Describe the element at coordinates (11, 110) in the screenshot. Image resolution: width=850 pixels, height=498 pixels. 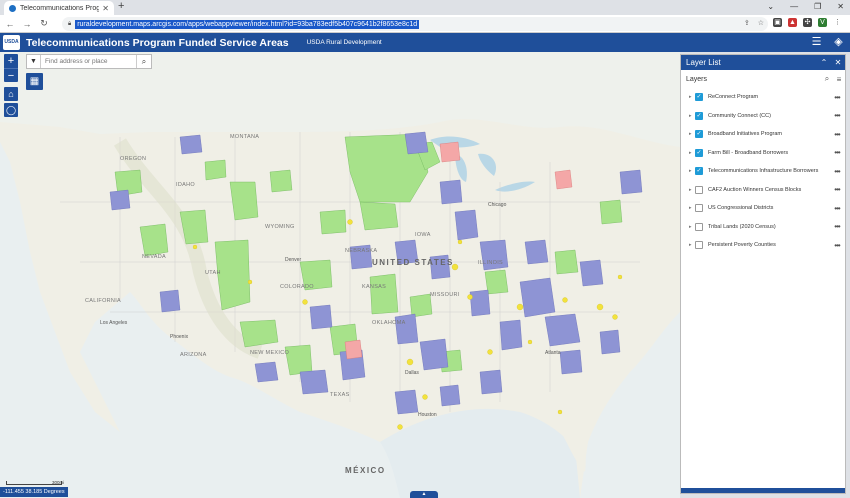
I see `locate-button: ◯` at that location.